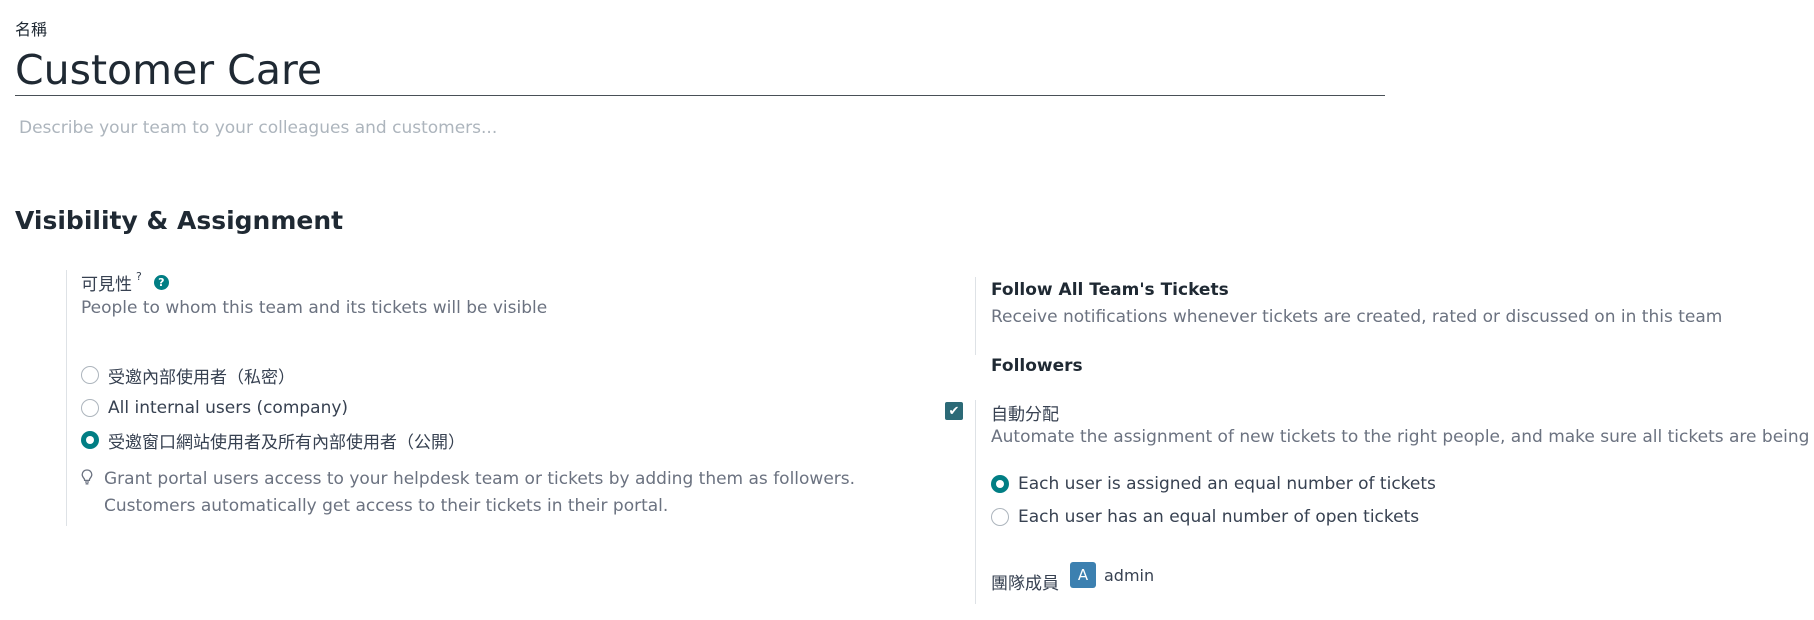  I want to click on radio-label: 受邀內部使用者（私密）, so click(201, 375).